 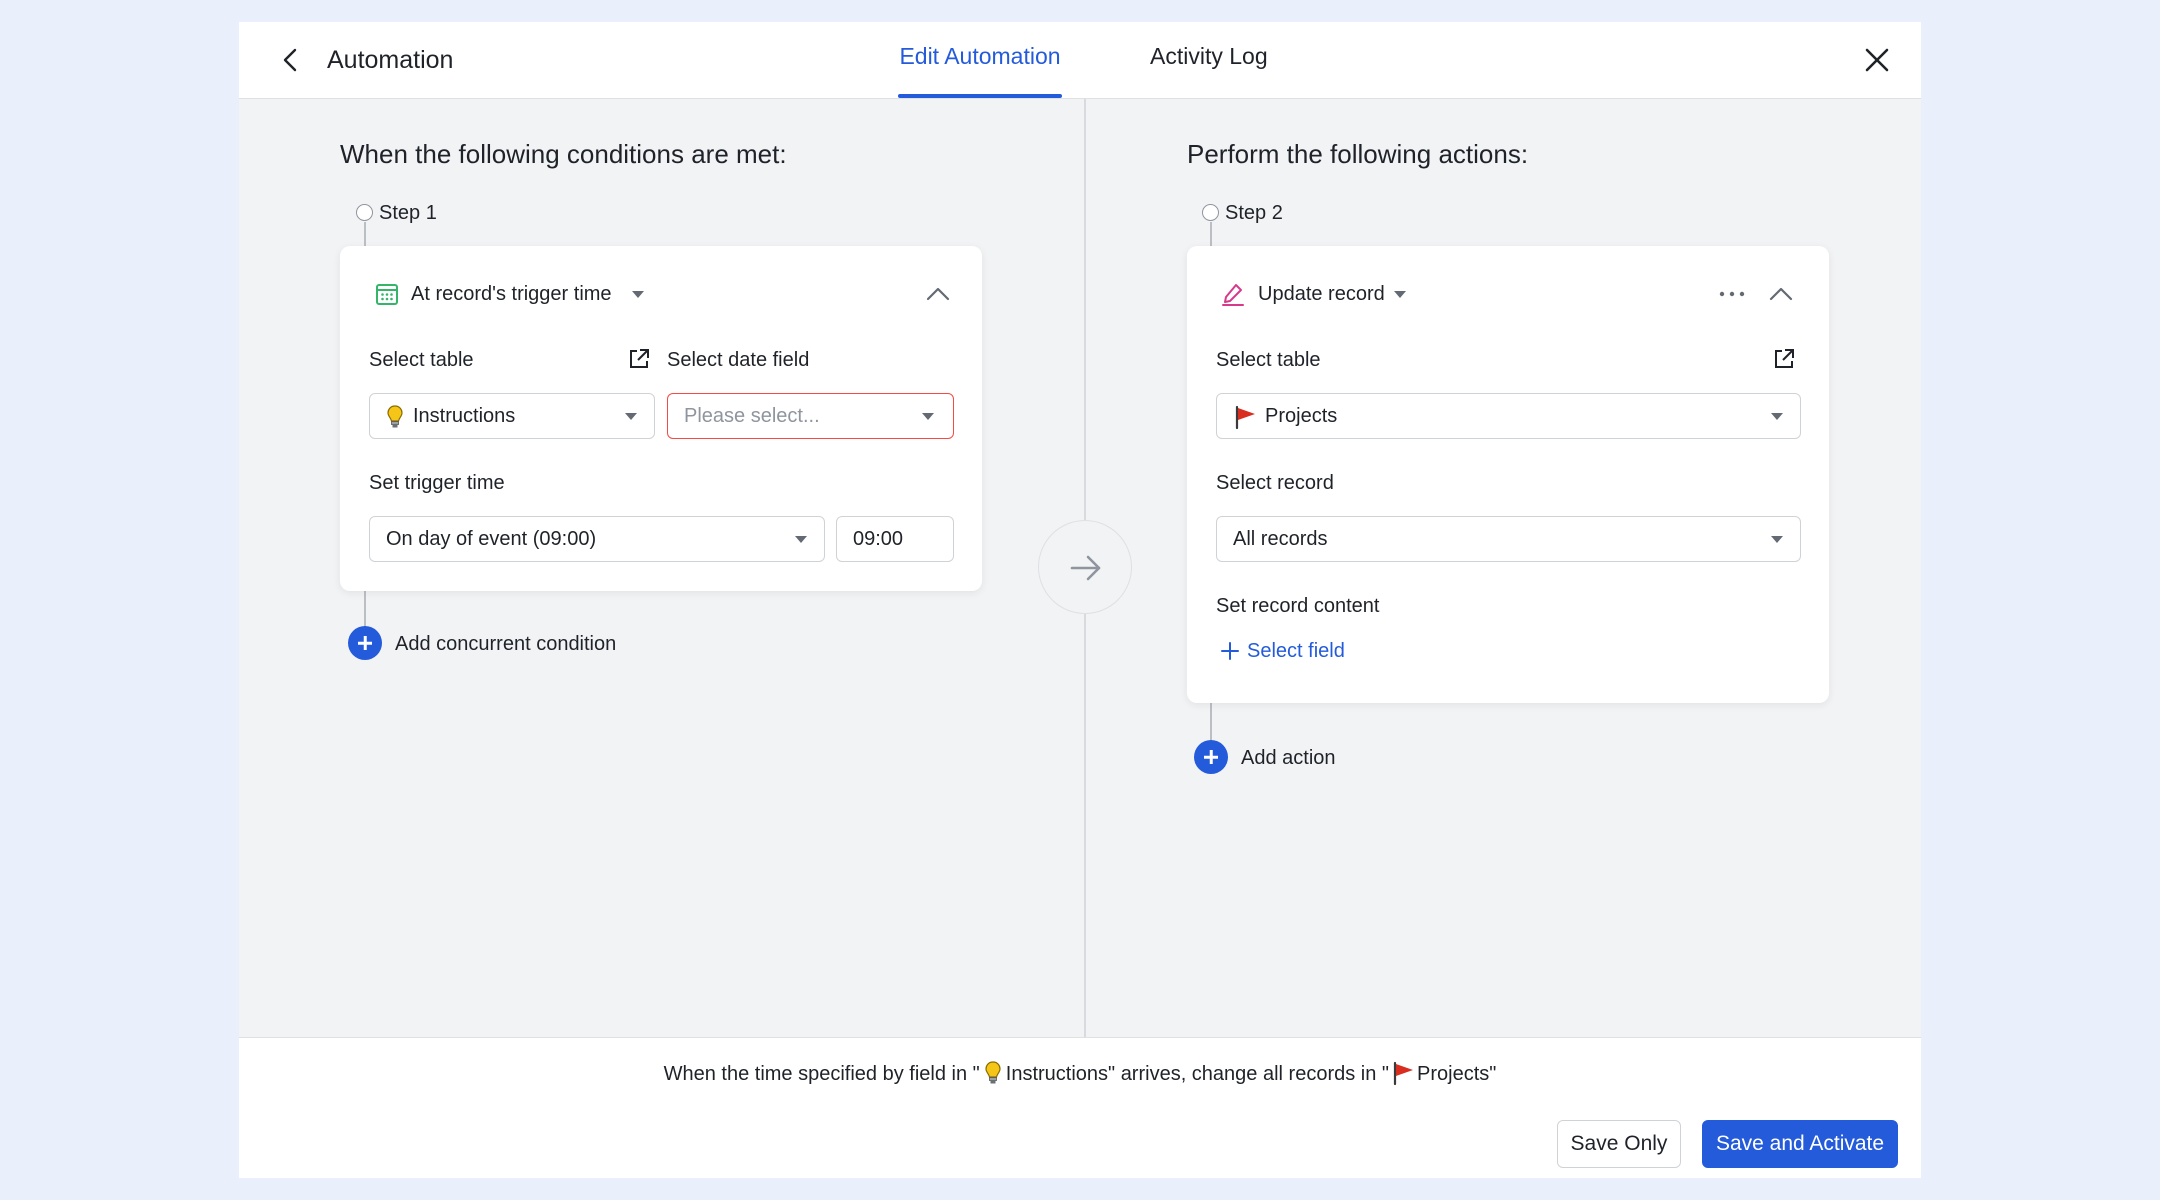 I want to click on select-date-field-label: Select date field, so click(x=738, y=360).